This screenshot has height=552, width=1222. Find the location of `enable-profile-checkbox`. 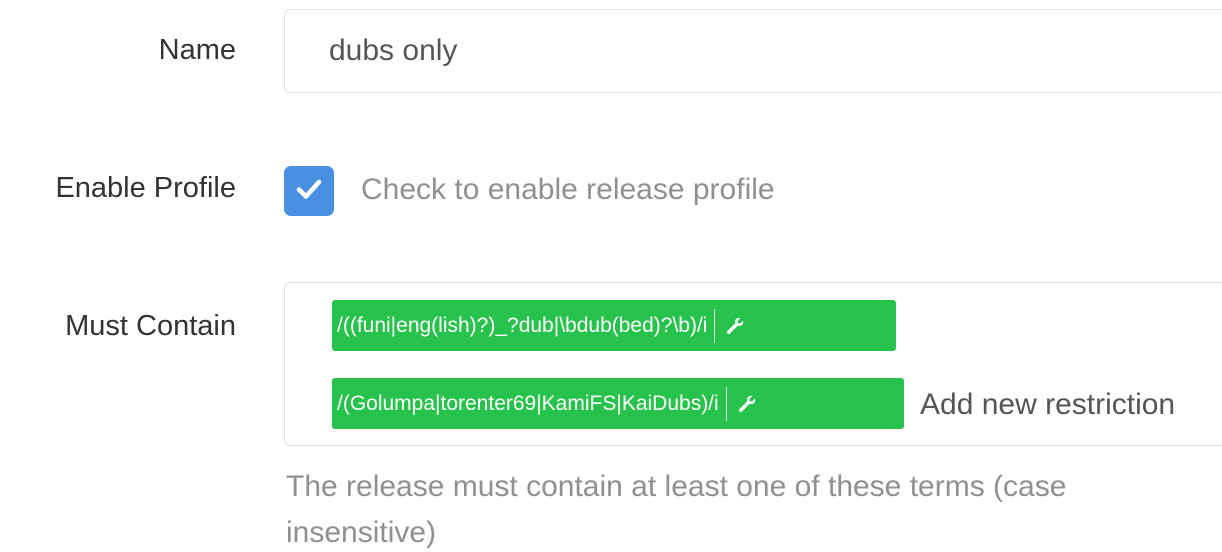

enable-profile-checkbox is located at coordinates (309, 191).